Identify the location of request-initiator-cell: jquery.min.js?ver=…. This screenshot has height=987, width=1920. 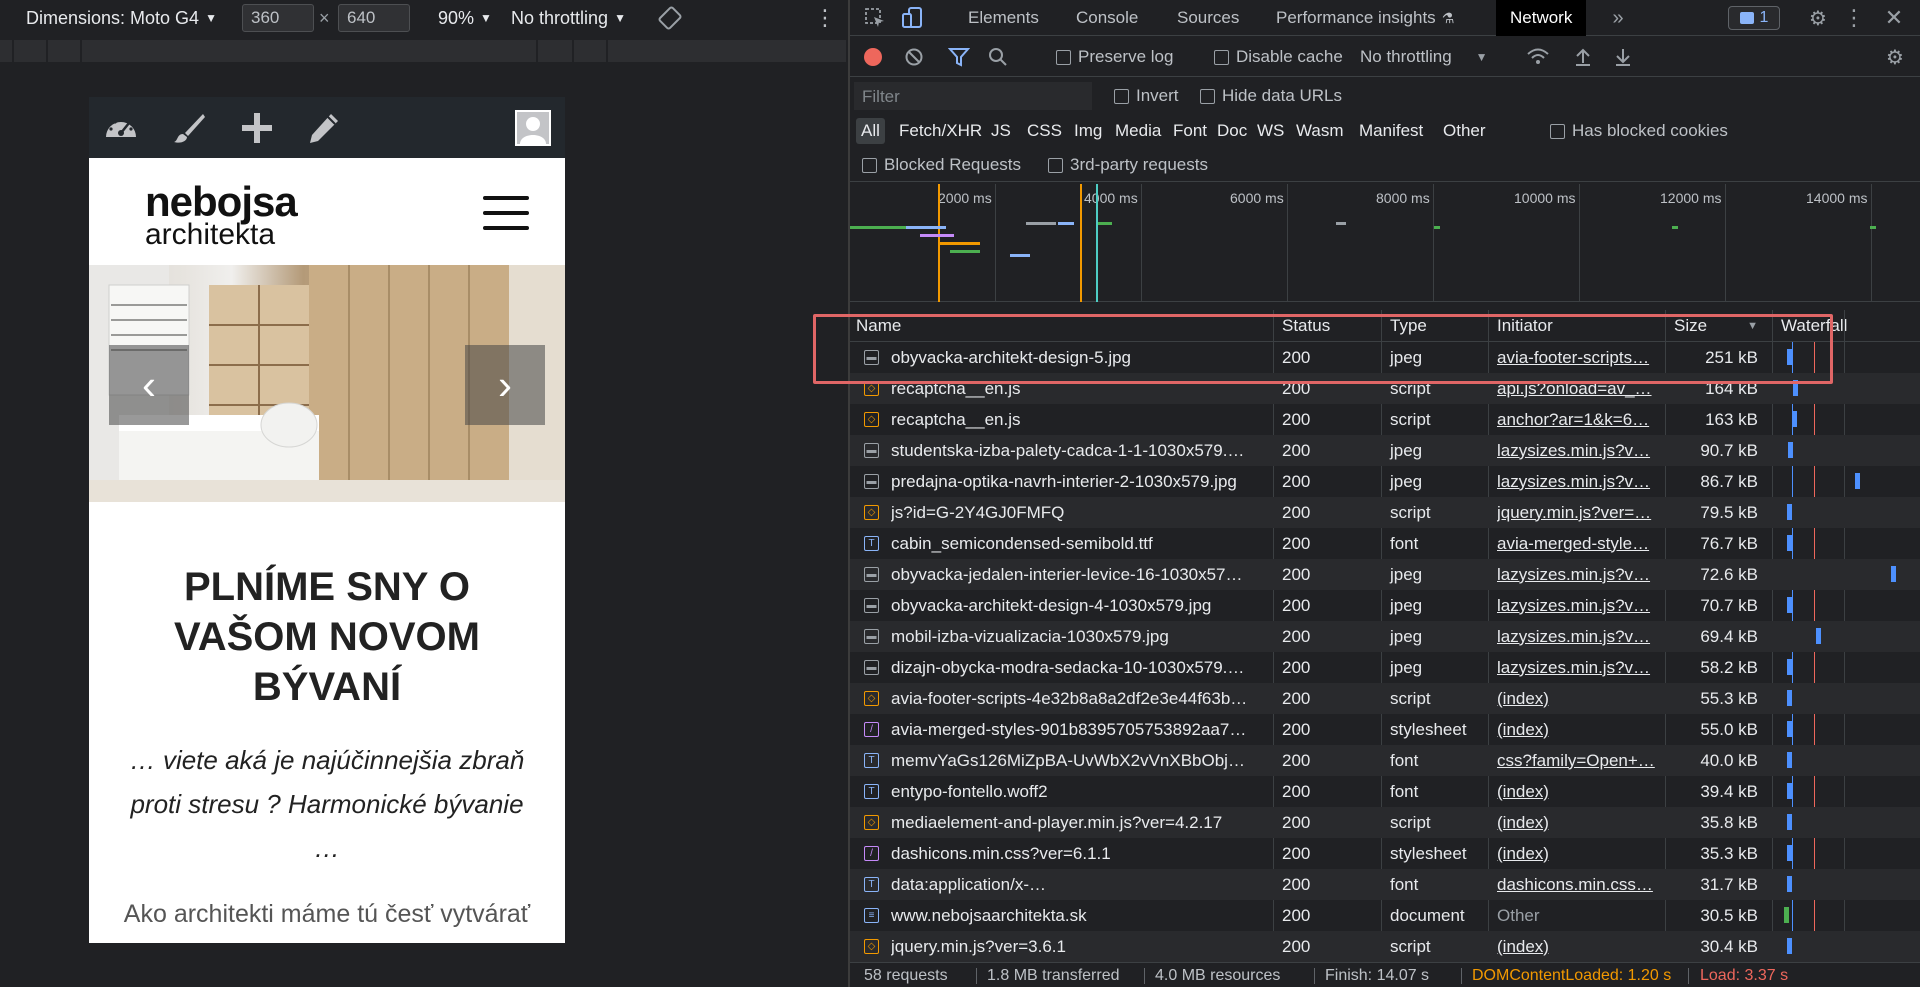
(1579, 512).